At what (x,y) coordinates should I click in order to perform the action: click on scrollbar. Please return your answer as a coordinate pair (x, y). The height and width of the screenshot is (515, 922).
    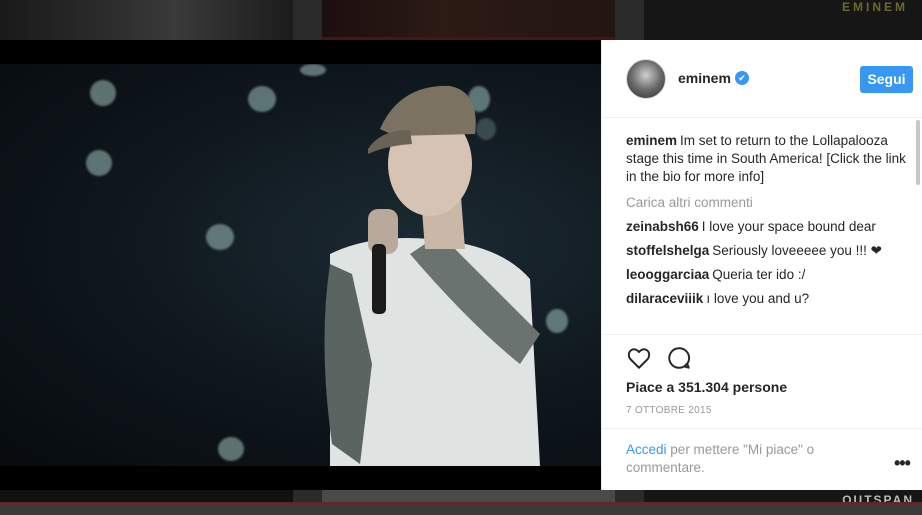
    Looking at the image, I should click on (918, 152).